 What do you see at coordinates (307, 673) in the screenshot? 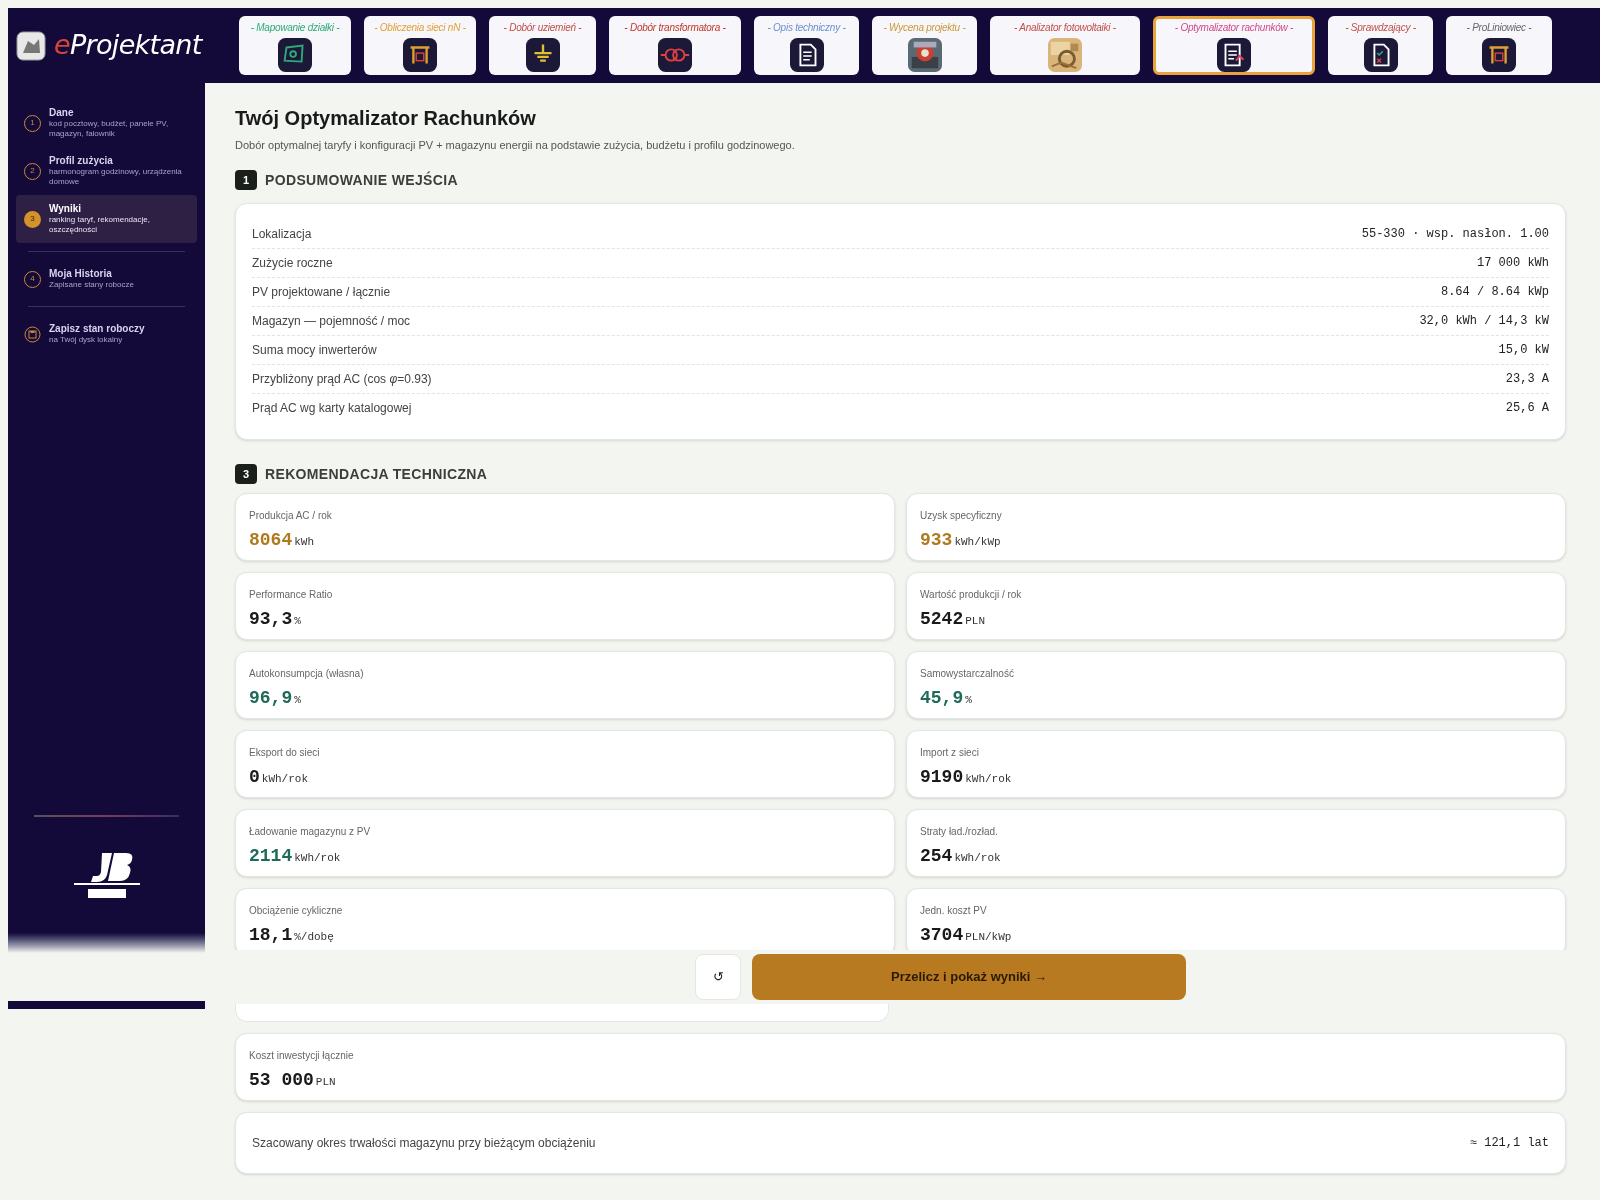
I see `metric-label: Autokonsumpcja (własna)` at bounding box center [307, 673].